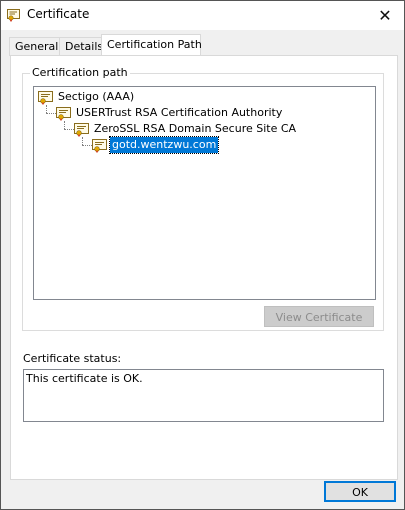 This screenshot has width=405, height=510. Describe the element at coordinates (84, 378) in the screenshot. I see `certificate-status-text: This certificate is OK.` at that location.